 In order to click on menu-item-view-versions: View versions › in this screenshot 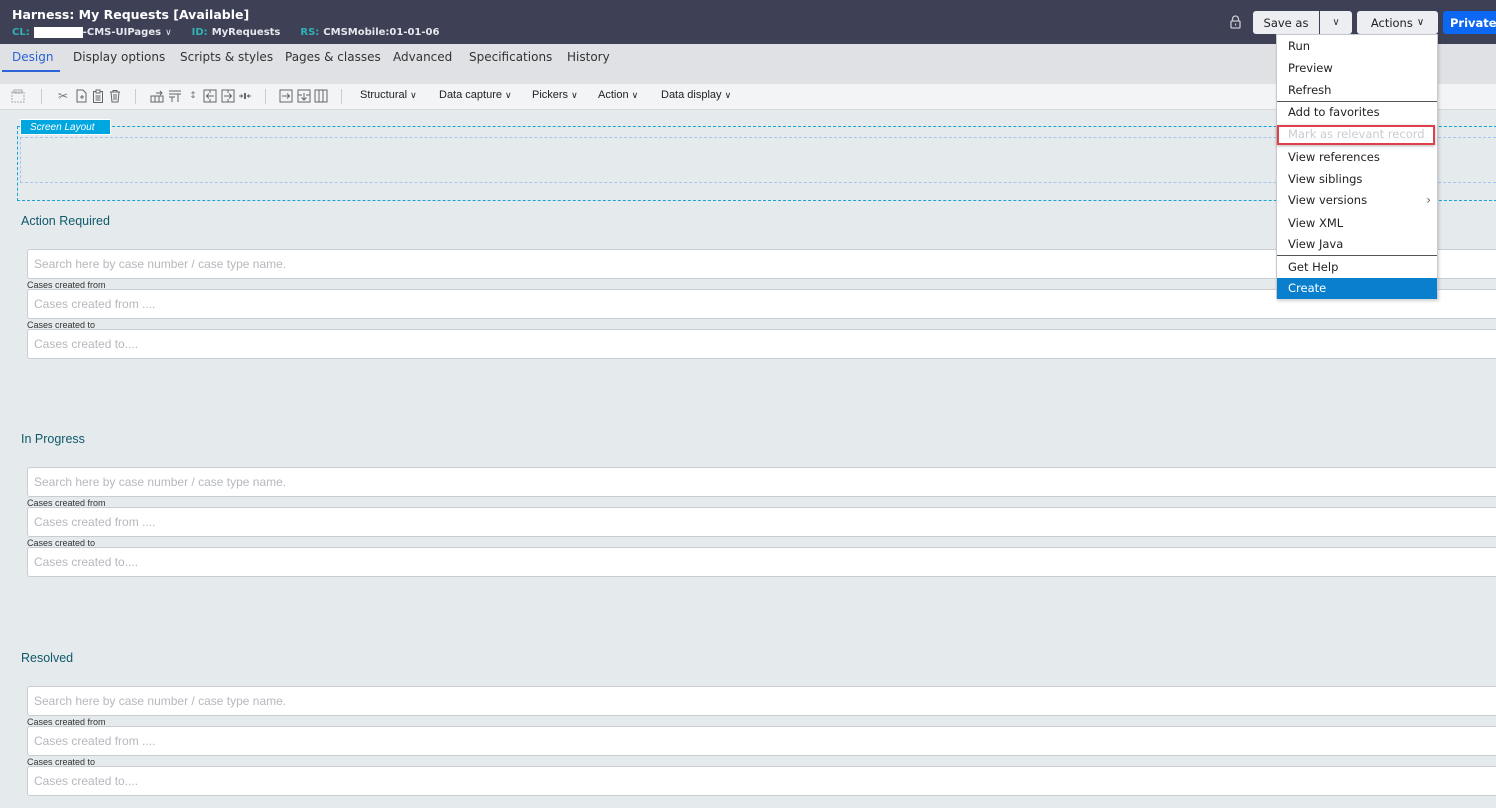, I will do `click(1357, 200)`.